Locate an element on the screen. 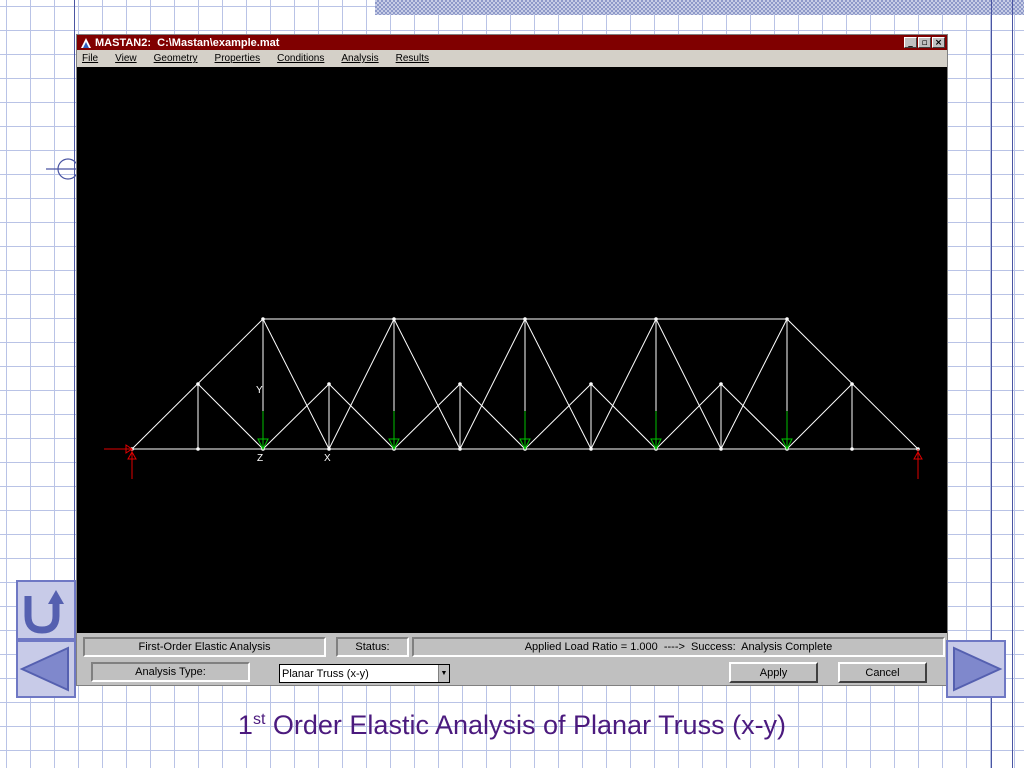  analysis-type-label: Analysis Type: is located at coordinates (170, 672).